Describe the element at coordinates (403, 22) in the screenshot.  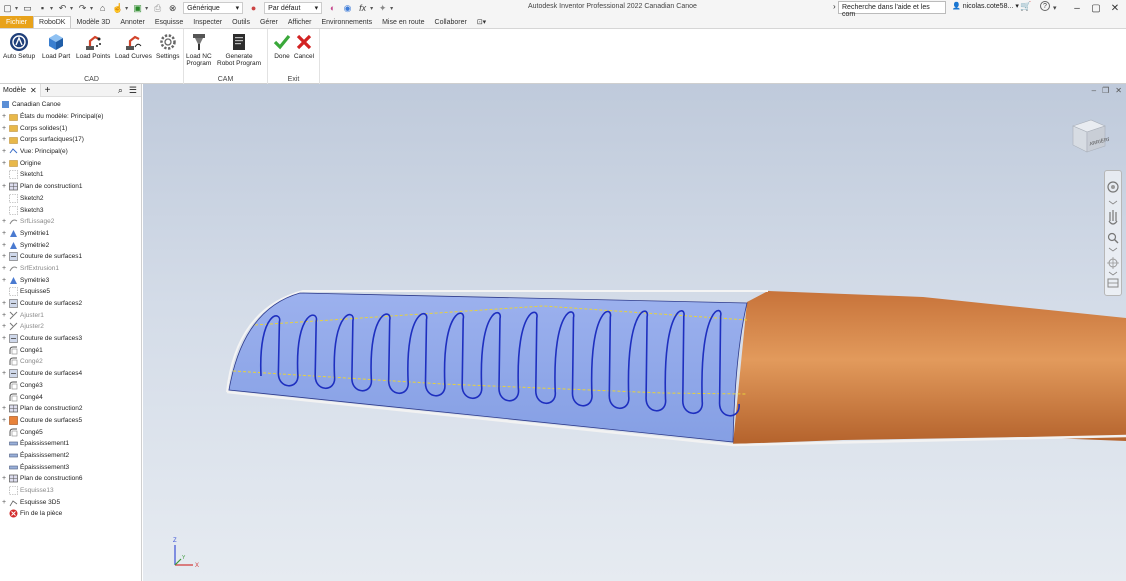
I see `tab-mise-en-route: Mise en route` at that location.